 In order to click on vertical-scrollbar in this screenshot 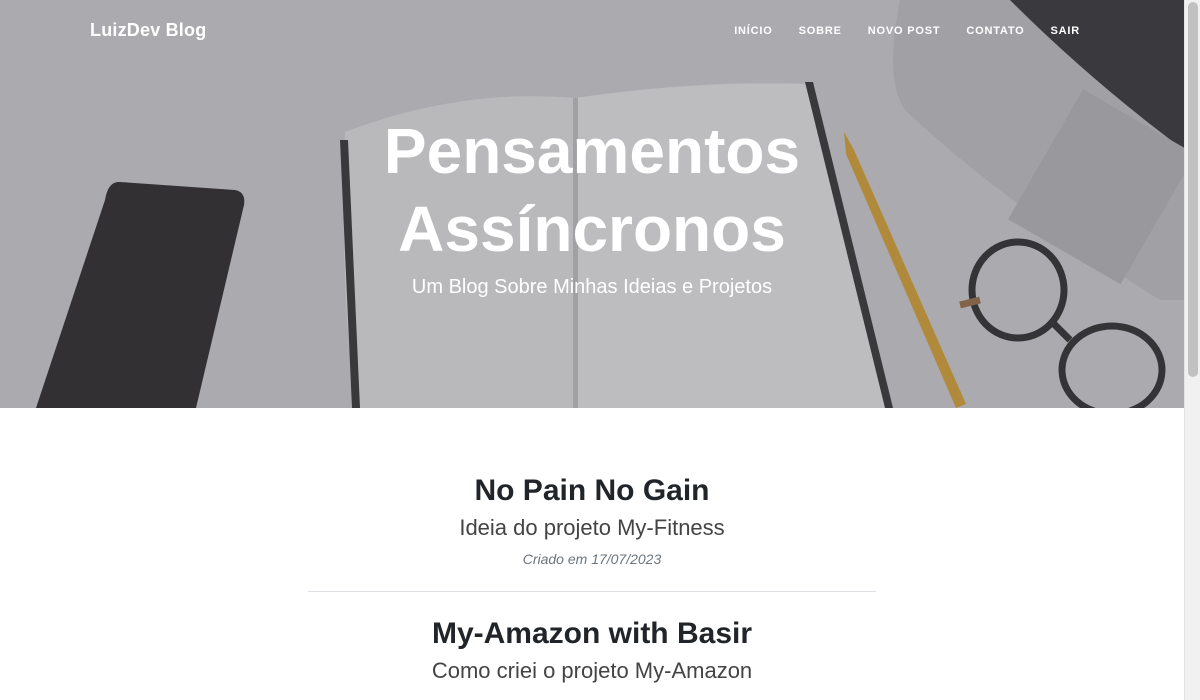, I will do `click(1192, 350)`.